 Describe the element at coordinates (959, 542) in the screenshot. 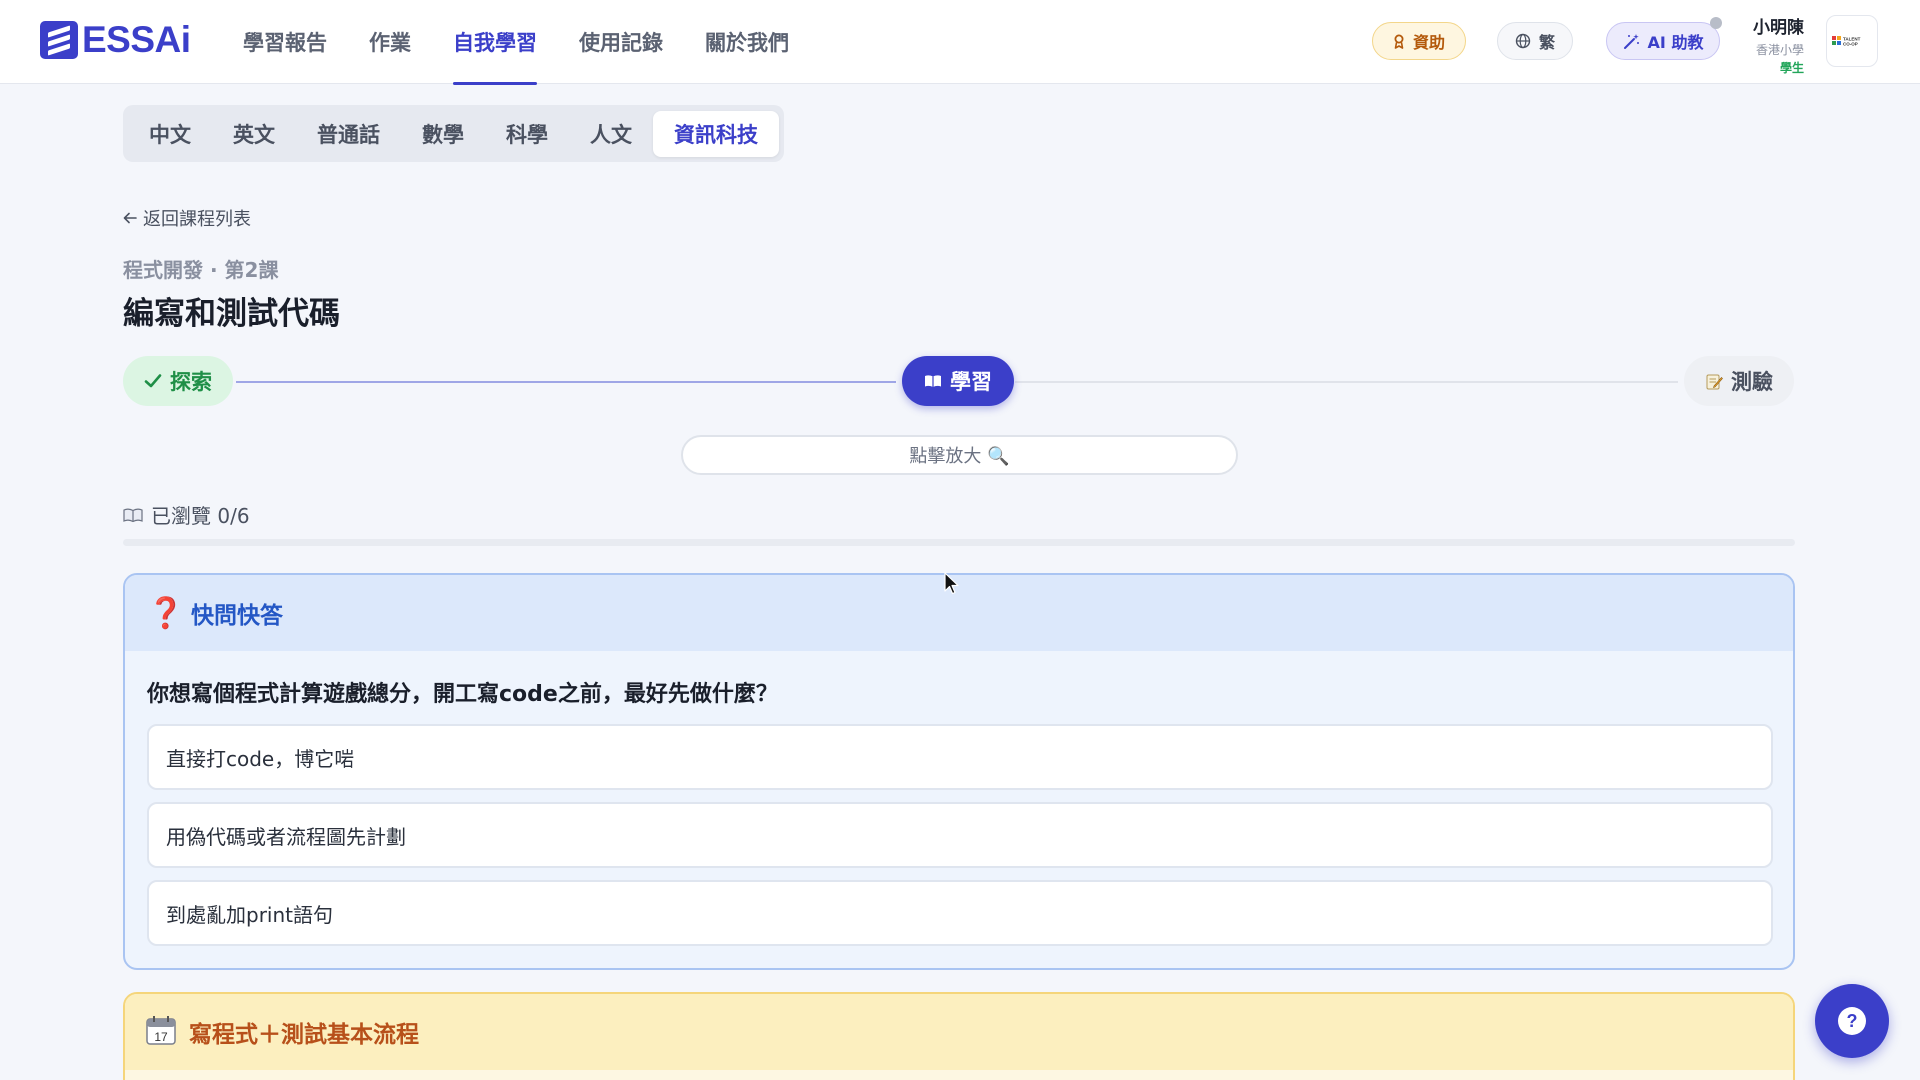

I see `viewed-progress-bar` at that location.